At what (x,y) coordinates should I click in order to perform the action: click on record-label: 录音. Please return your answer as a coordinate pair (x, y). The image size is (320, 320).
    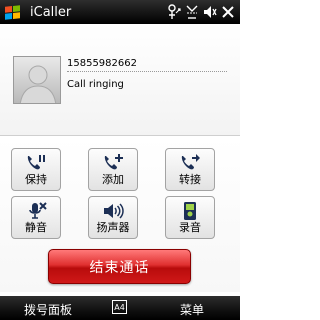
    Looking at the image, I should click on (190, 227).